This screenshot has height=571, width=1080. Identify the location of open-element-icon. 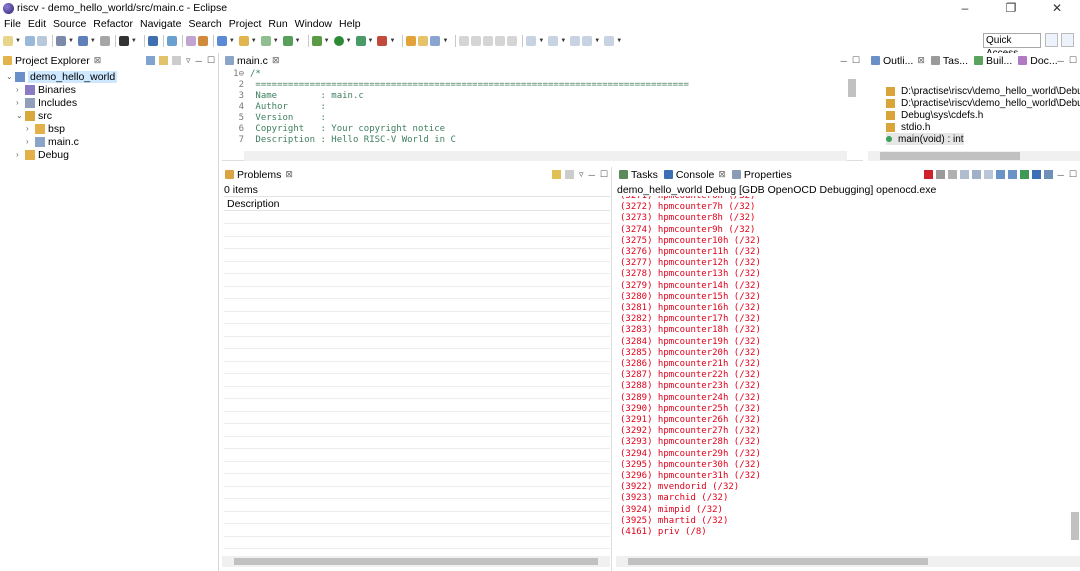
(202, 40).